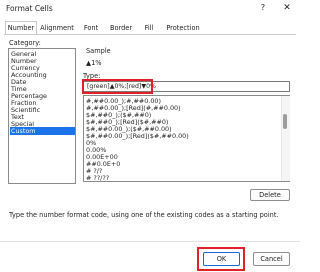  Describe the element at coordinates (57, 28) in the screenshot. I see `tab-alignment: Alignment` at that location.